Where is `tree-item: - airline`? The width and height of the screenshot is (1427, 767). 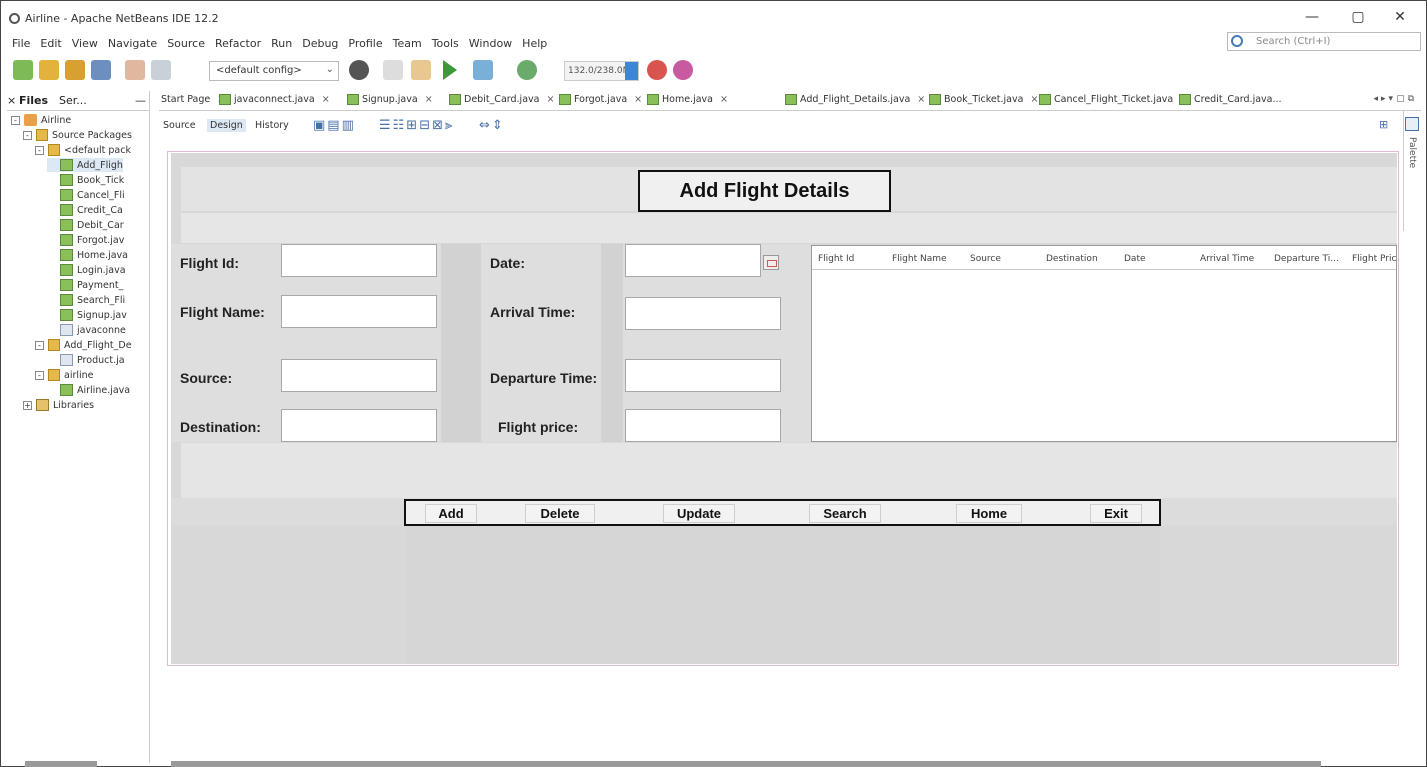 tree-item: - airline is located at coordinates (64, 375).